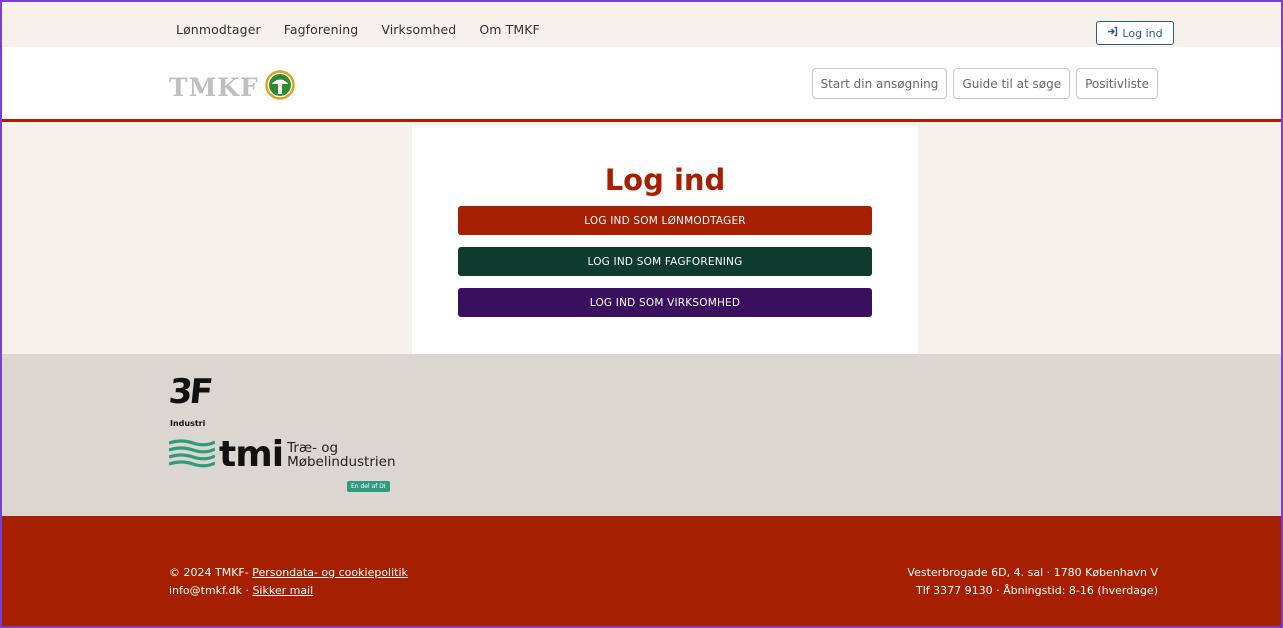  I want to click on tmi-text: tmi, so click(251, 454).